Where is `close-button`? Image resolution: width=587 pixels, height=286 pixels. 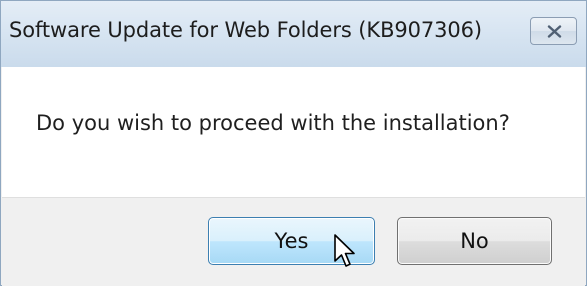 close-button is located at coordinates (553, 31).